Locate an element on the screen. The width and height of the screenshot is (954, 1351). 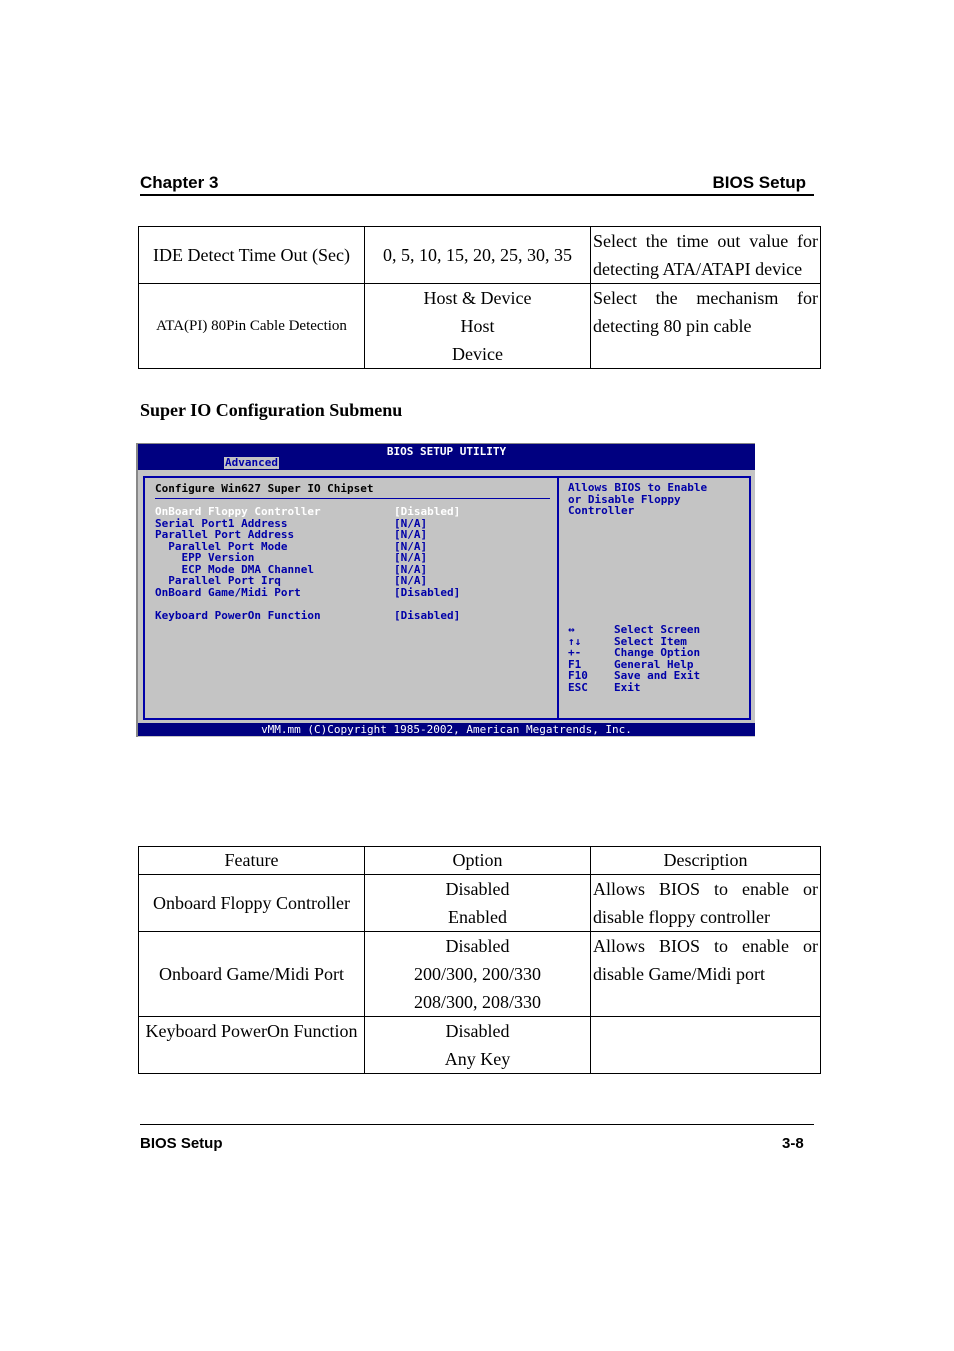
page-header: Chapter 3 BIOS Setup is located at coordinates (477, 184).